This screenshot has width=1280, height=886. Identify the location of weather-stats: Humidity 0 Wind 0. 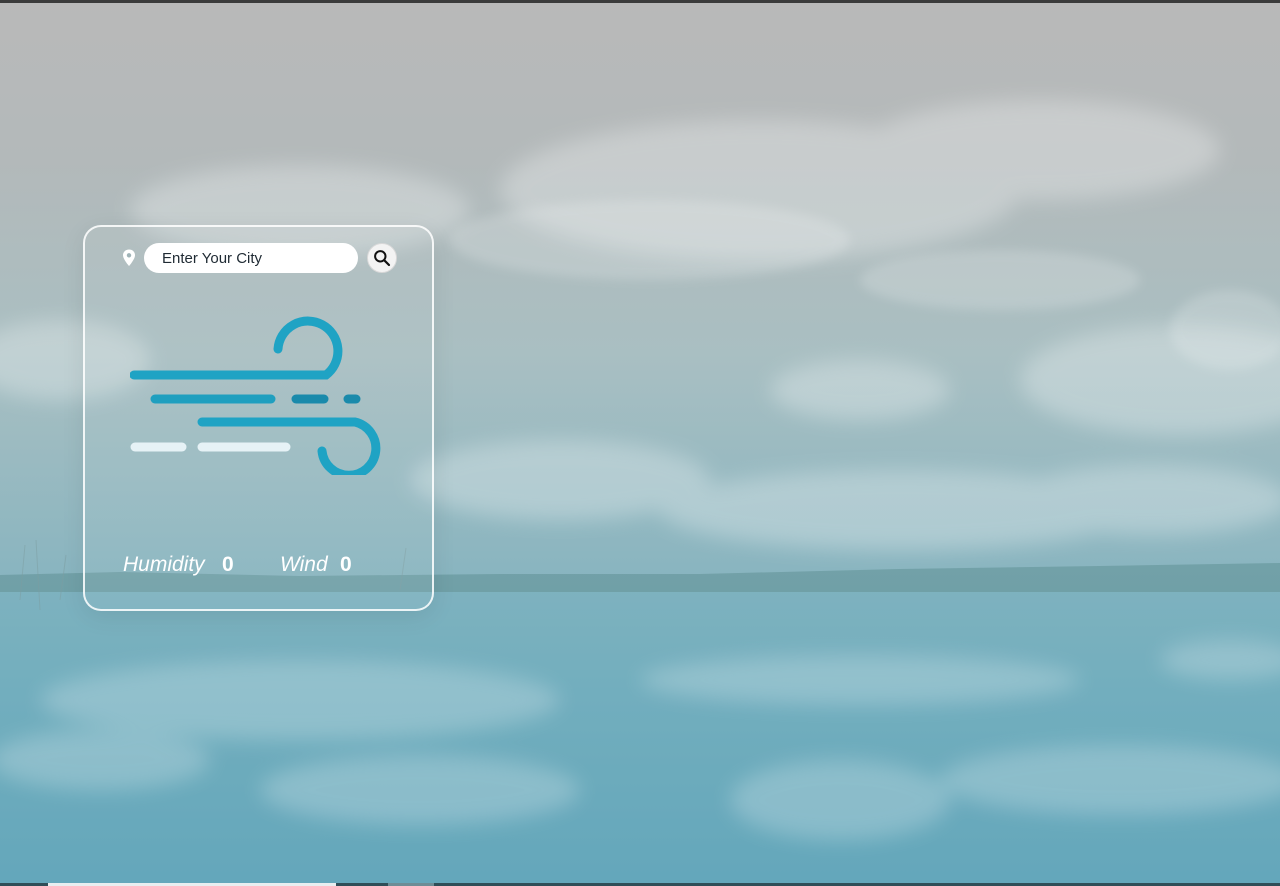
(273, 568).